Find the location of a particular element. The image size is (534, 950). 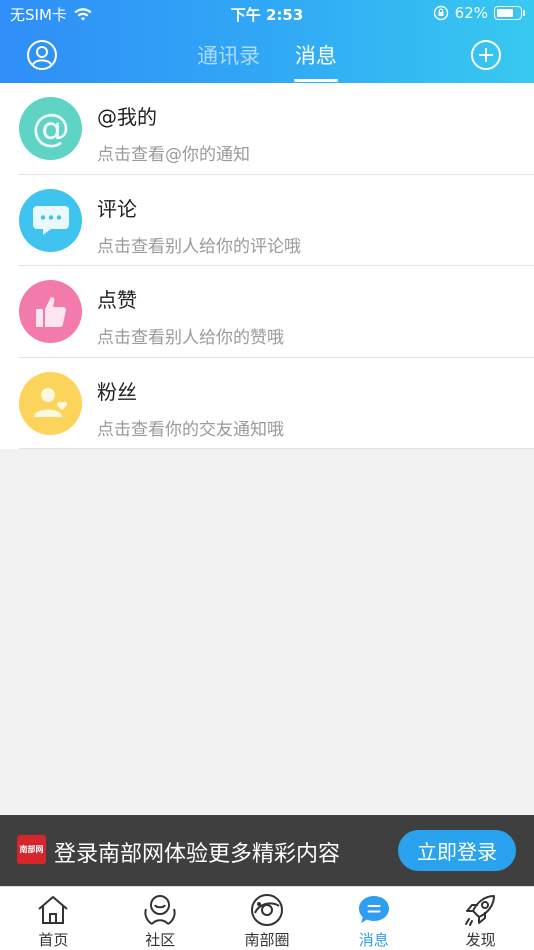

item-subtitle: 点击查看@你的通知 is located at coordinates (173, 155).